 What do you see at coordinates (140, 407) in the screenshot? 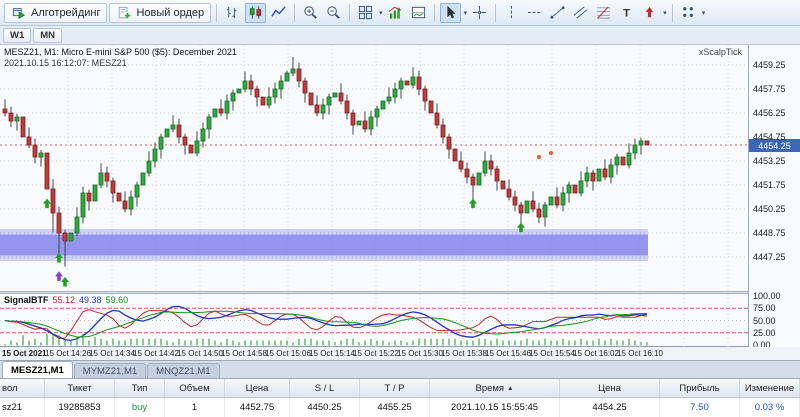
I see `cell-type: buy` at bounding box center [140, 407].